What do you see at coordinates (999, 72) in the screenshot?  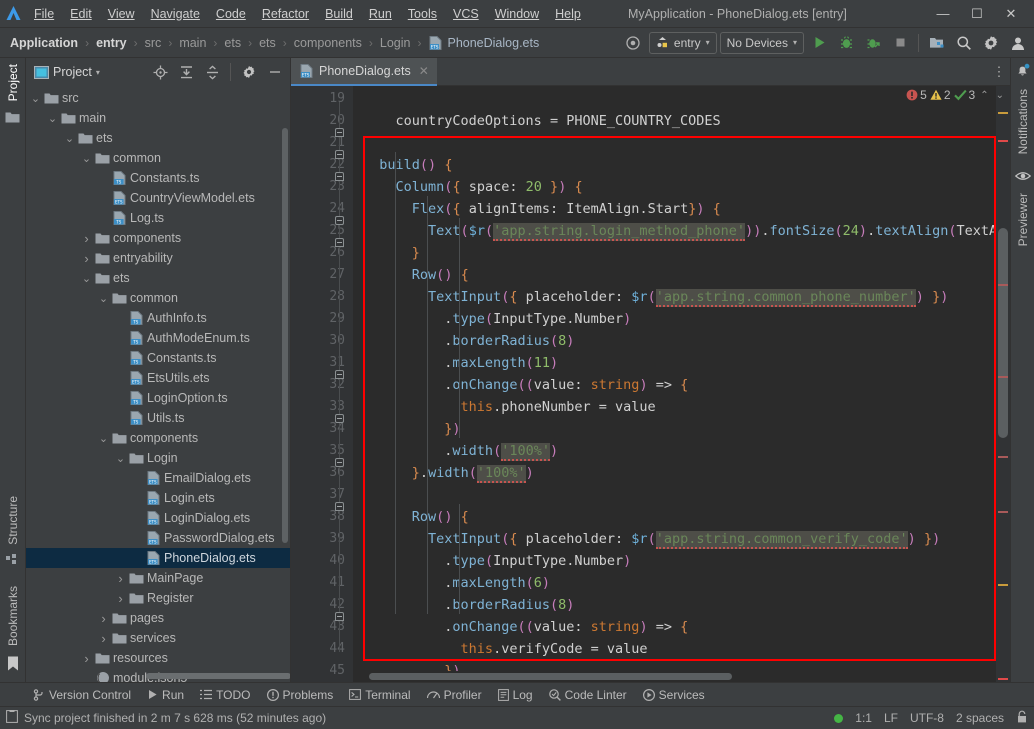 I see `editor-options-icon: ⋮` at bounding box center [999, 72].